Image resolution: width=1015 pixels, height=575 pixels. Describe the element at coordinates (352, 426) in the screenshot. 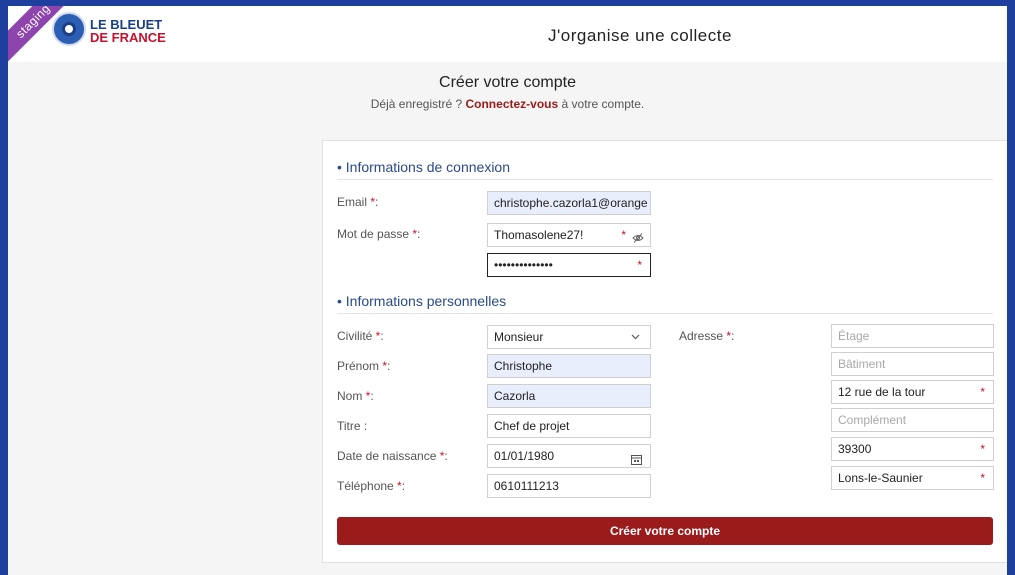

I see `title-label: Titre :` at that location.